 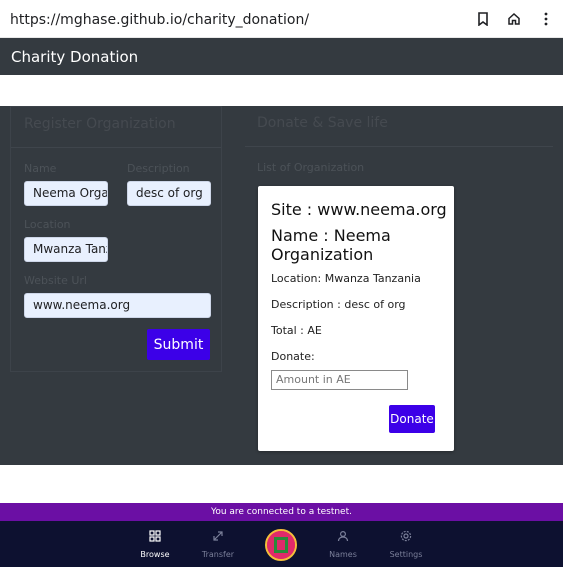 What do you see at coordinates (346, 278) in the screenshot?
I see `card-location: Location: Mwanza Tanzania` at bounding box center [346, 278].